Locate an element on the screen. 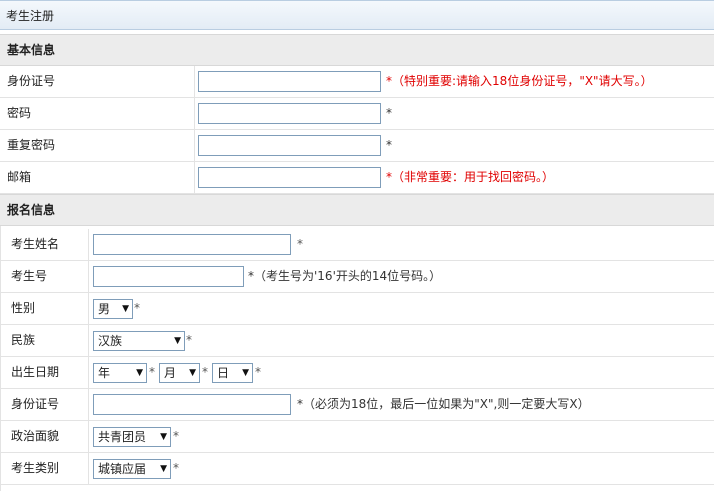  id-number-input is located at coordinates (289, 81).